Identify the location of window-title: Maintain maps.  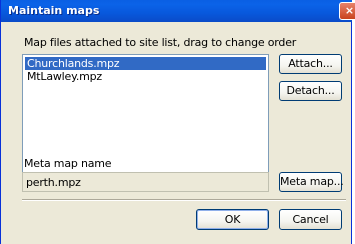
(54, 10).